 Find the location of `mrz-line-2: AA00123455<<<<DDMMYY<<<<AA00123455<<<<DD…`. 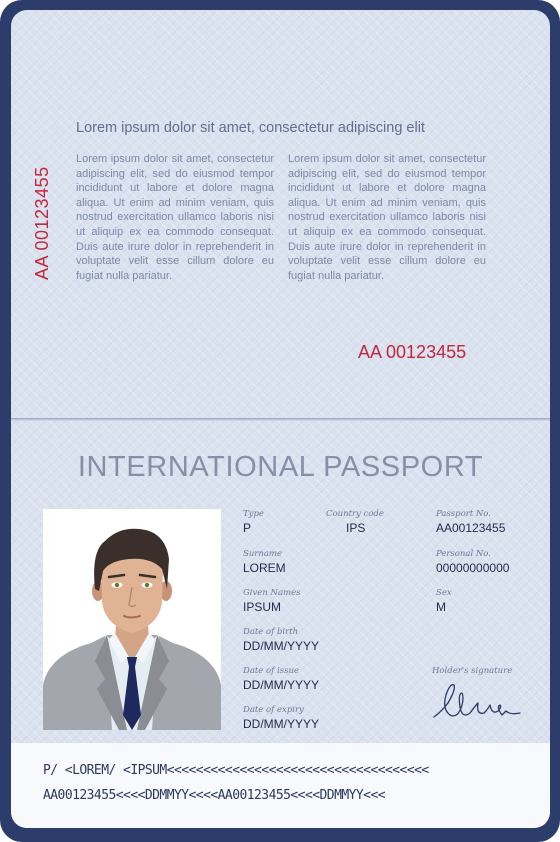

mrz-line-2: AA00123455<<<<DDMMYY<<<<AA00123455<<<<DD… is located at coordinates (214, 795).